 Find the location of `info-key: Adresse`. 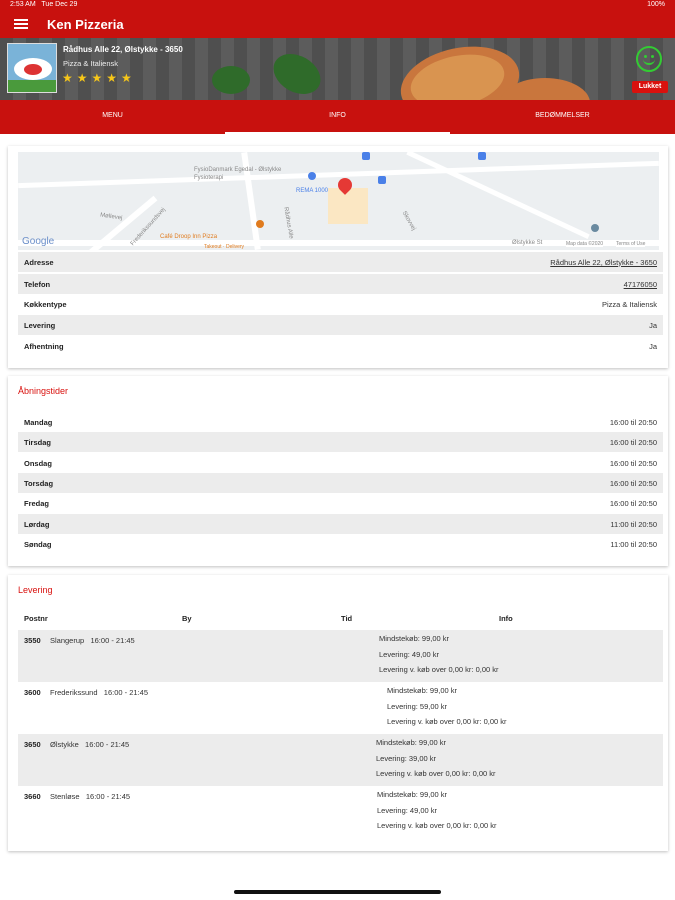

info-key: Adresse is located at coordinates (39, 262).